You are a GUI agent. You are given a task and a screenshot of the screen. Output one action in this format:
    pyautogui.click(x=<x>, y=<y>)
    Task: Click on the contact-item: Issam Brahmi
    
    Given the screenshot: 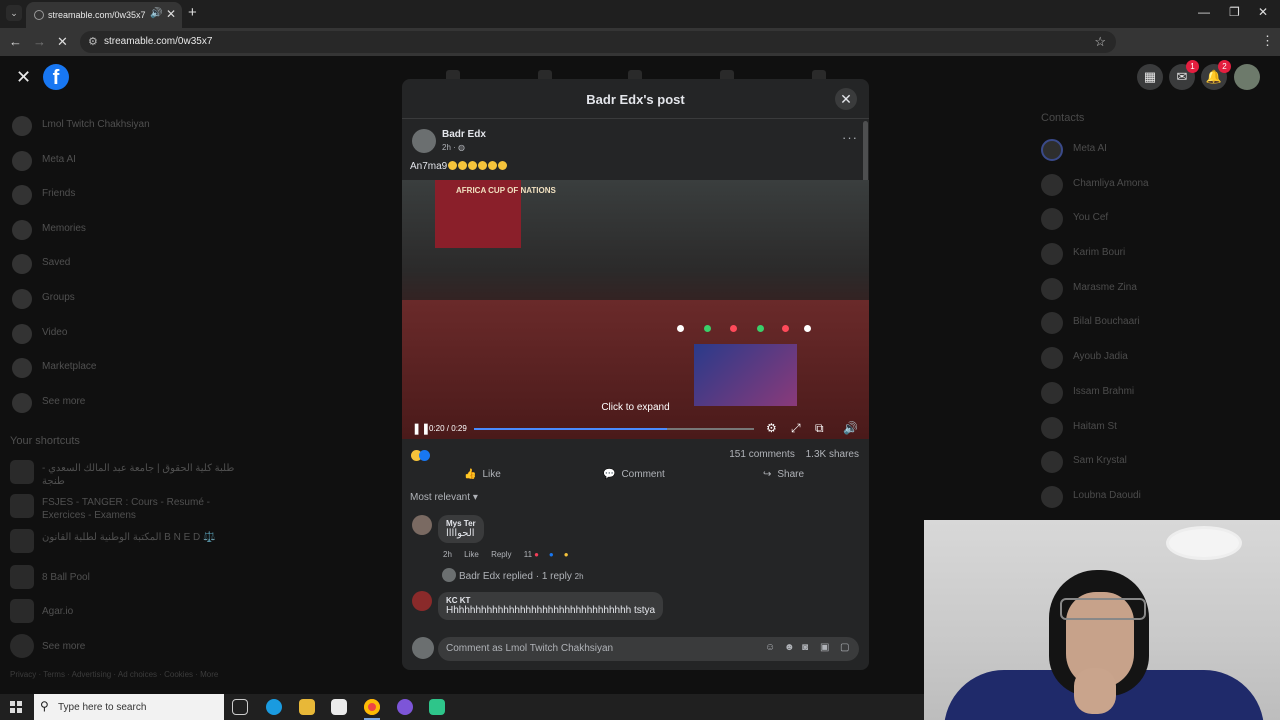 What is the action you would take?
    pyautogui.click(x=1141, y=396)
    